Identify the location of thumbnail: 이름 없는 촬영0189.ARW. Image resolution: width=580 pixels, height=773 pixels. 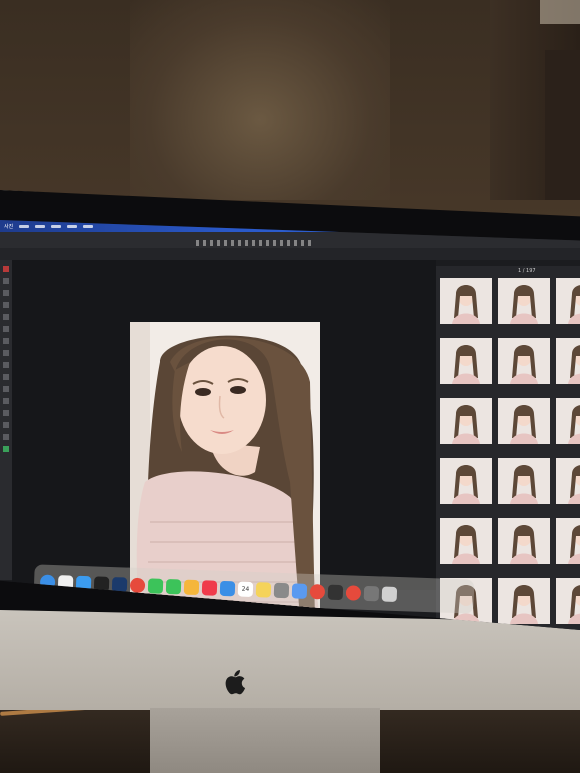
(568, 421).